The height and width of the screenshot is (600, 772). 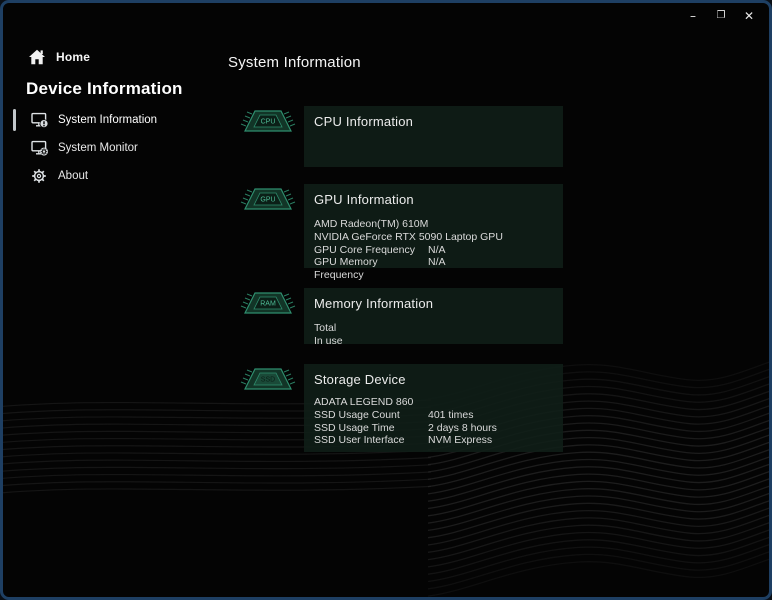 I want to click on row-label: SSD Usage Time, so click(x=354, y=427).